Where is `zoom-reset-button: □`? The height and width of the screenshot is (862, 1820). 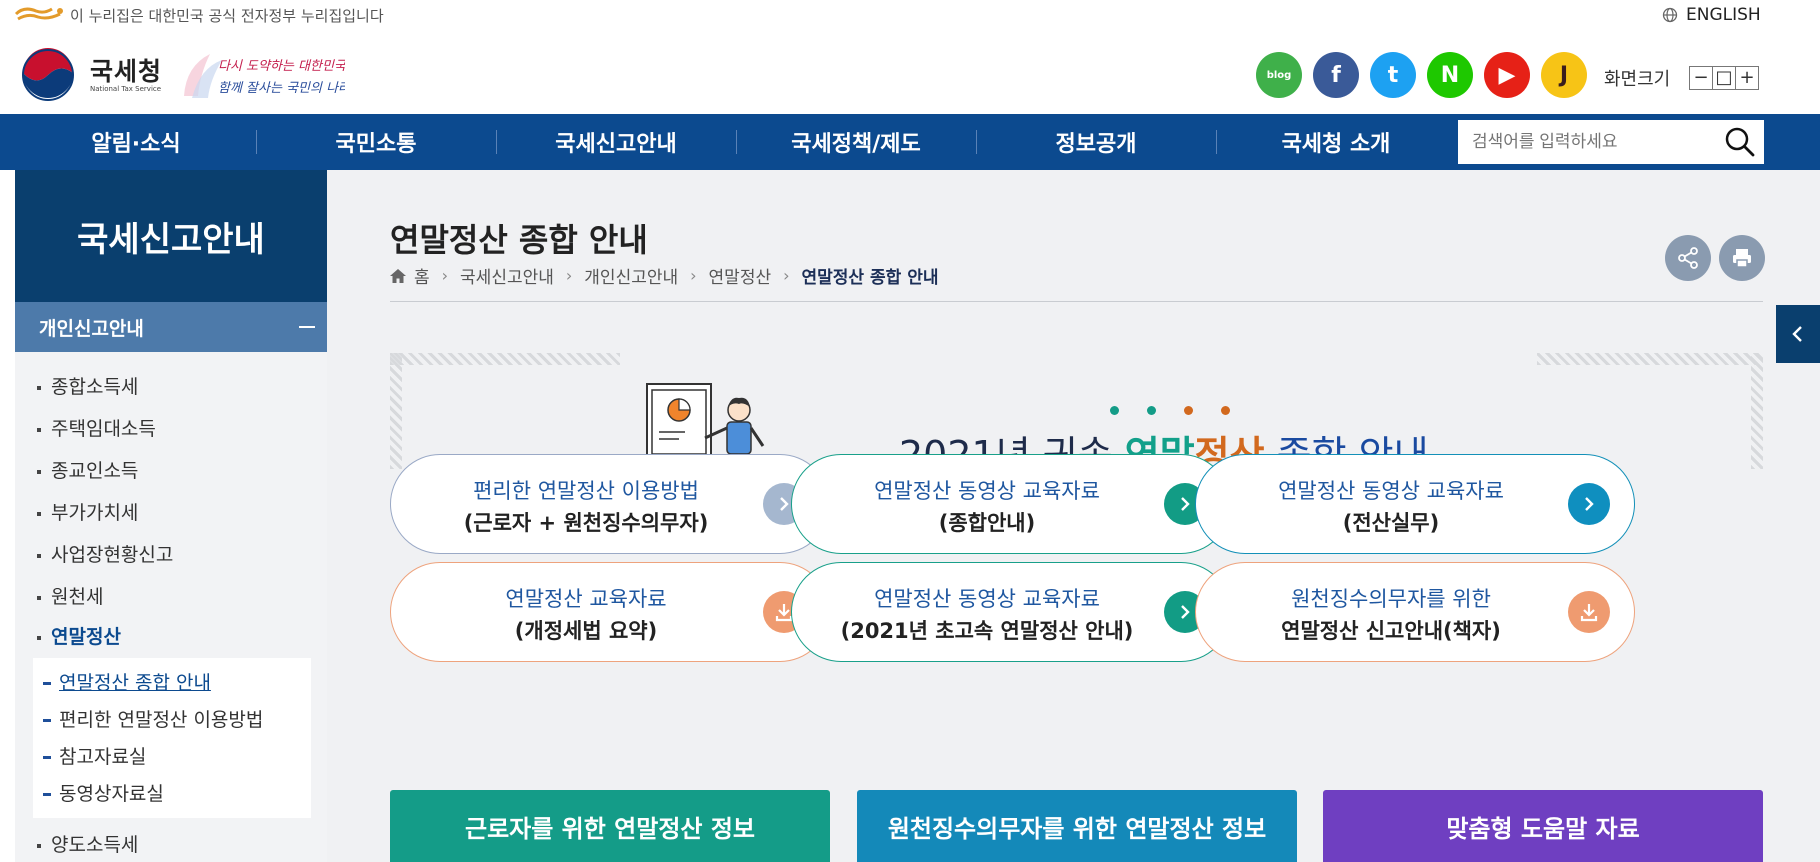
zoom-reset-button: □ is located at coordinates (1724, 78).